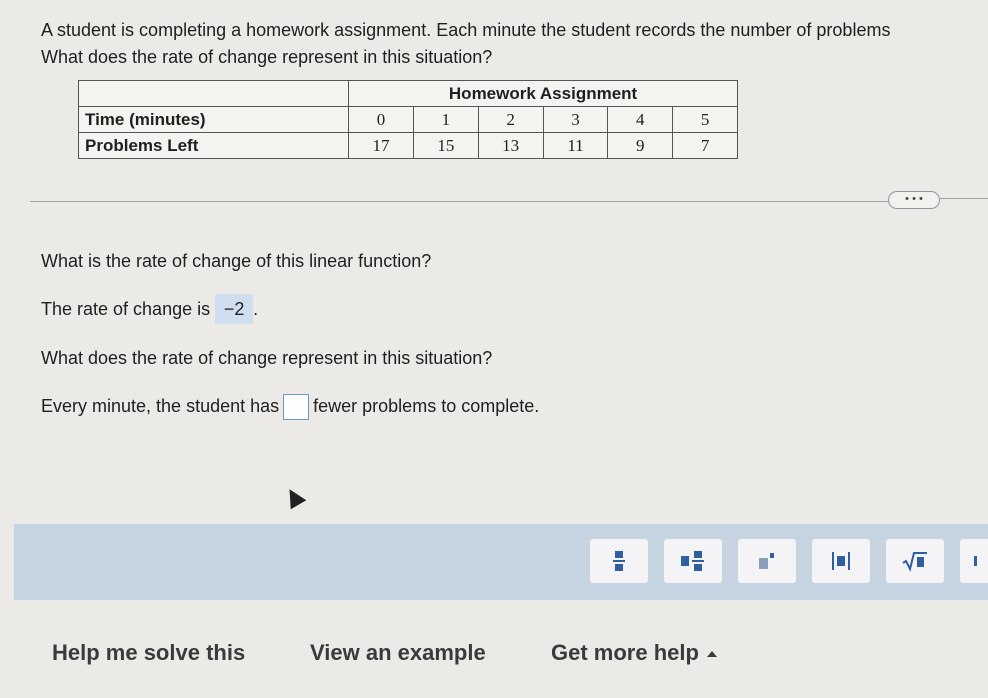 Image resolution: width=988 pixels, height=698 pixels. Describe the element at coordinates (705, 145) in the screenshot. I see `table-cell: 7` at that location.